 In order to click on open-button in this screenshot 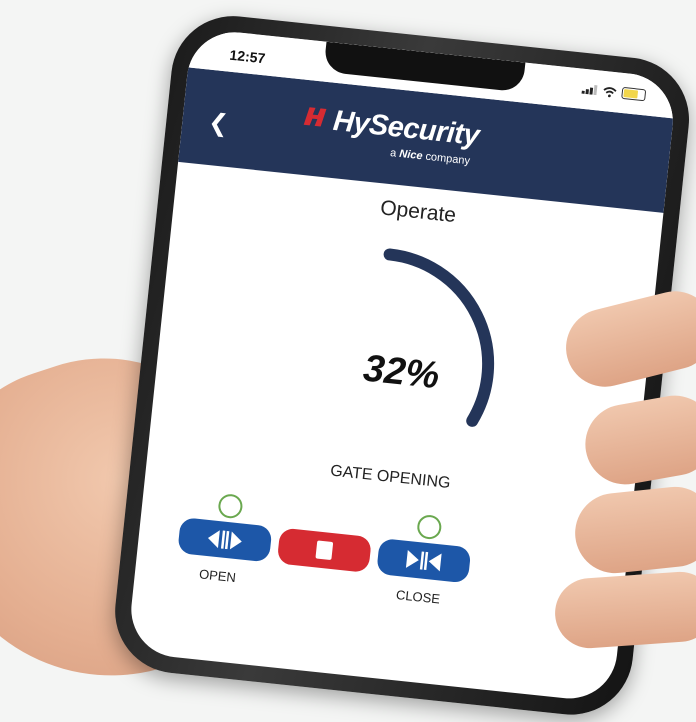, I will do `click(225, 540)`.